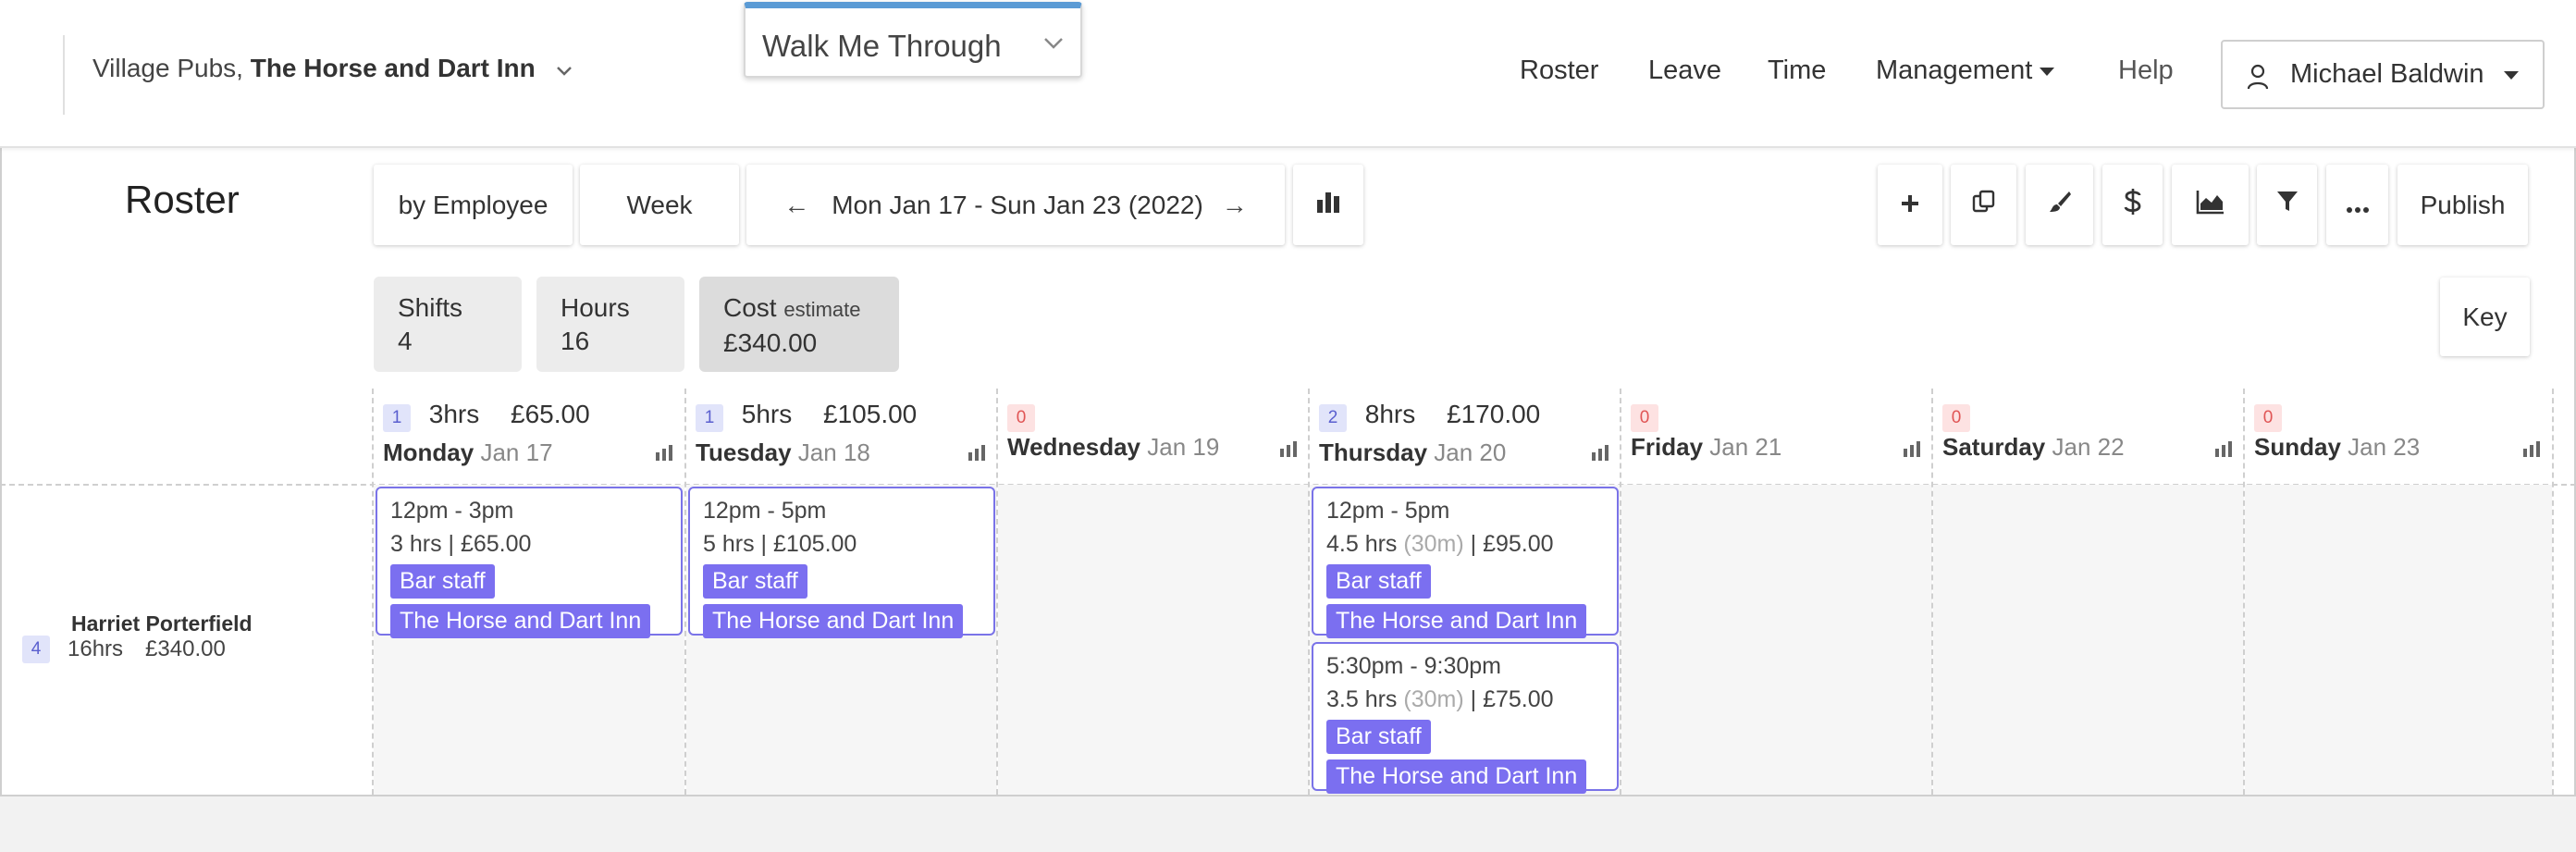 This screenshot has width=2576, height=852. What do you see at coordinates (770, 342) in the screenshot?
I see `cost-value: £340.00` at bounding box center [770, 342].